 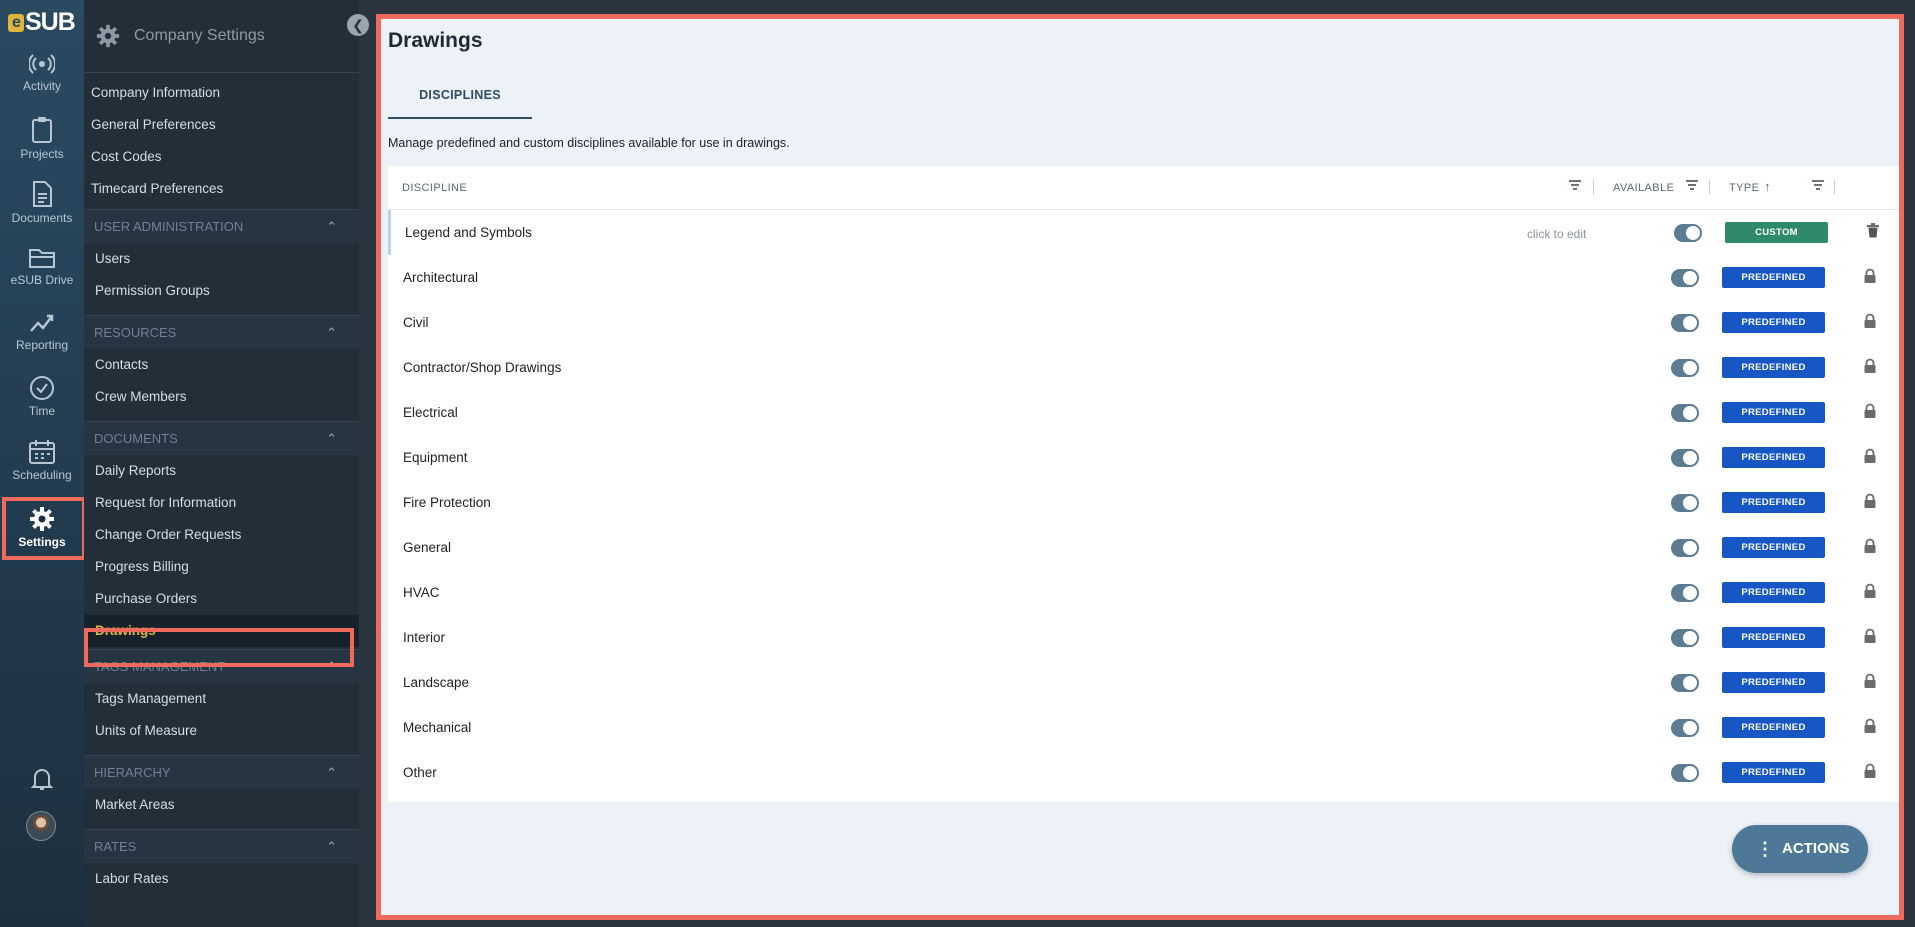 What do you see at coordinates (427, 547) in the screenshot?
I see `discipline-name: General` at bounding box center [427, 547].